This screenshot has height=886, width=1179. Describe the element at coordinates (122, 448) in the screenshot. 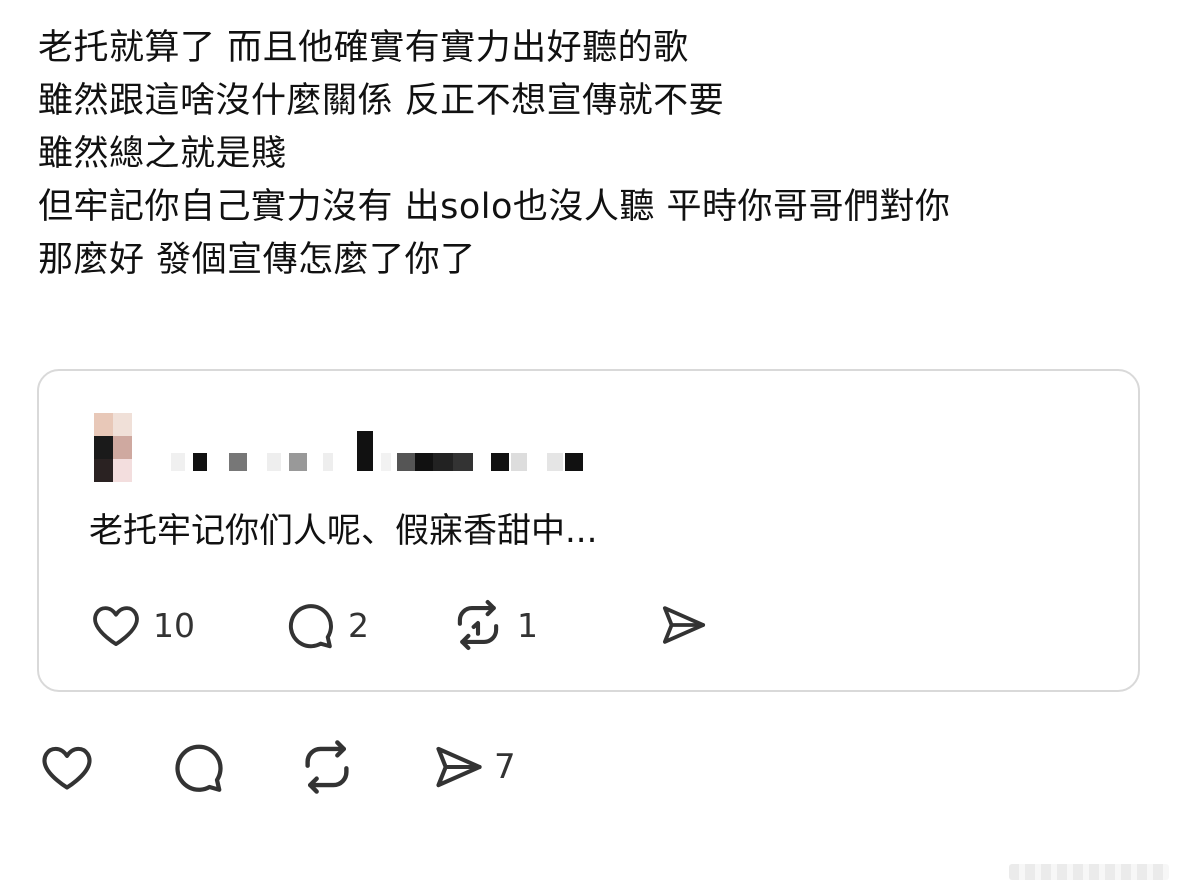

I see `avatar` at that location.